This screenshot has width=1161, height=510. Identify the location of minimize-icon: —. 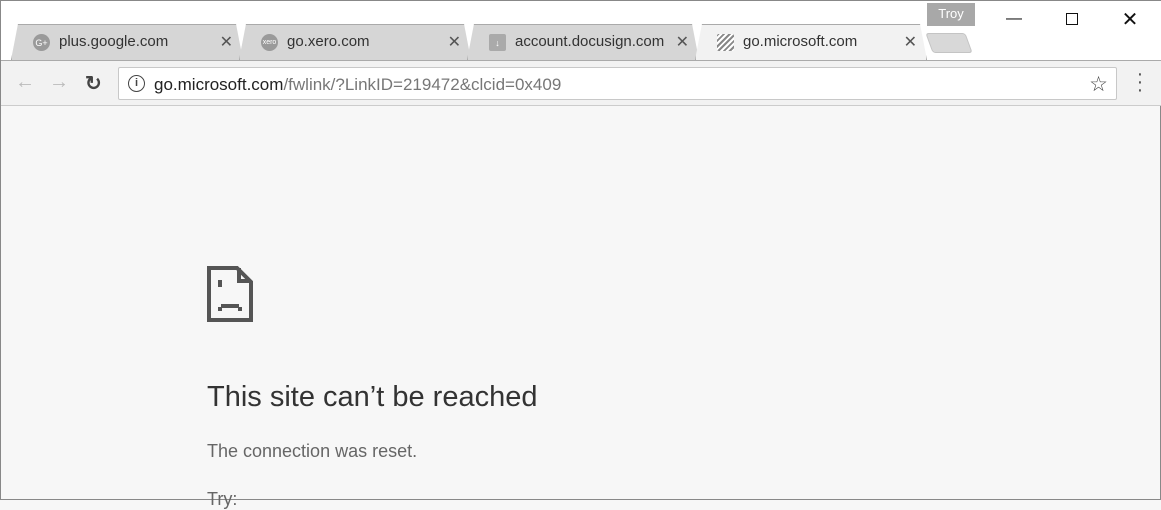
(1014, 18).